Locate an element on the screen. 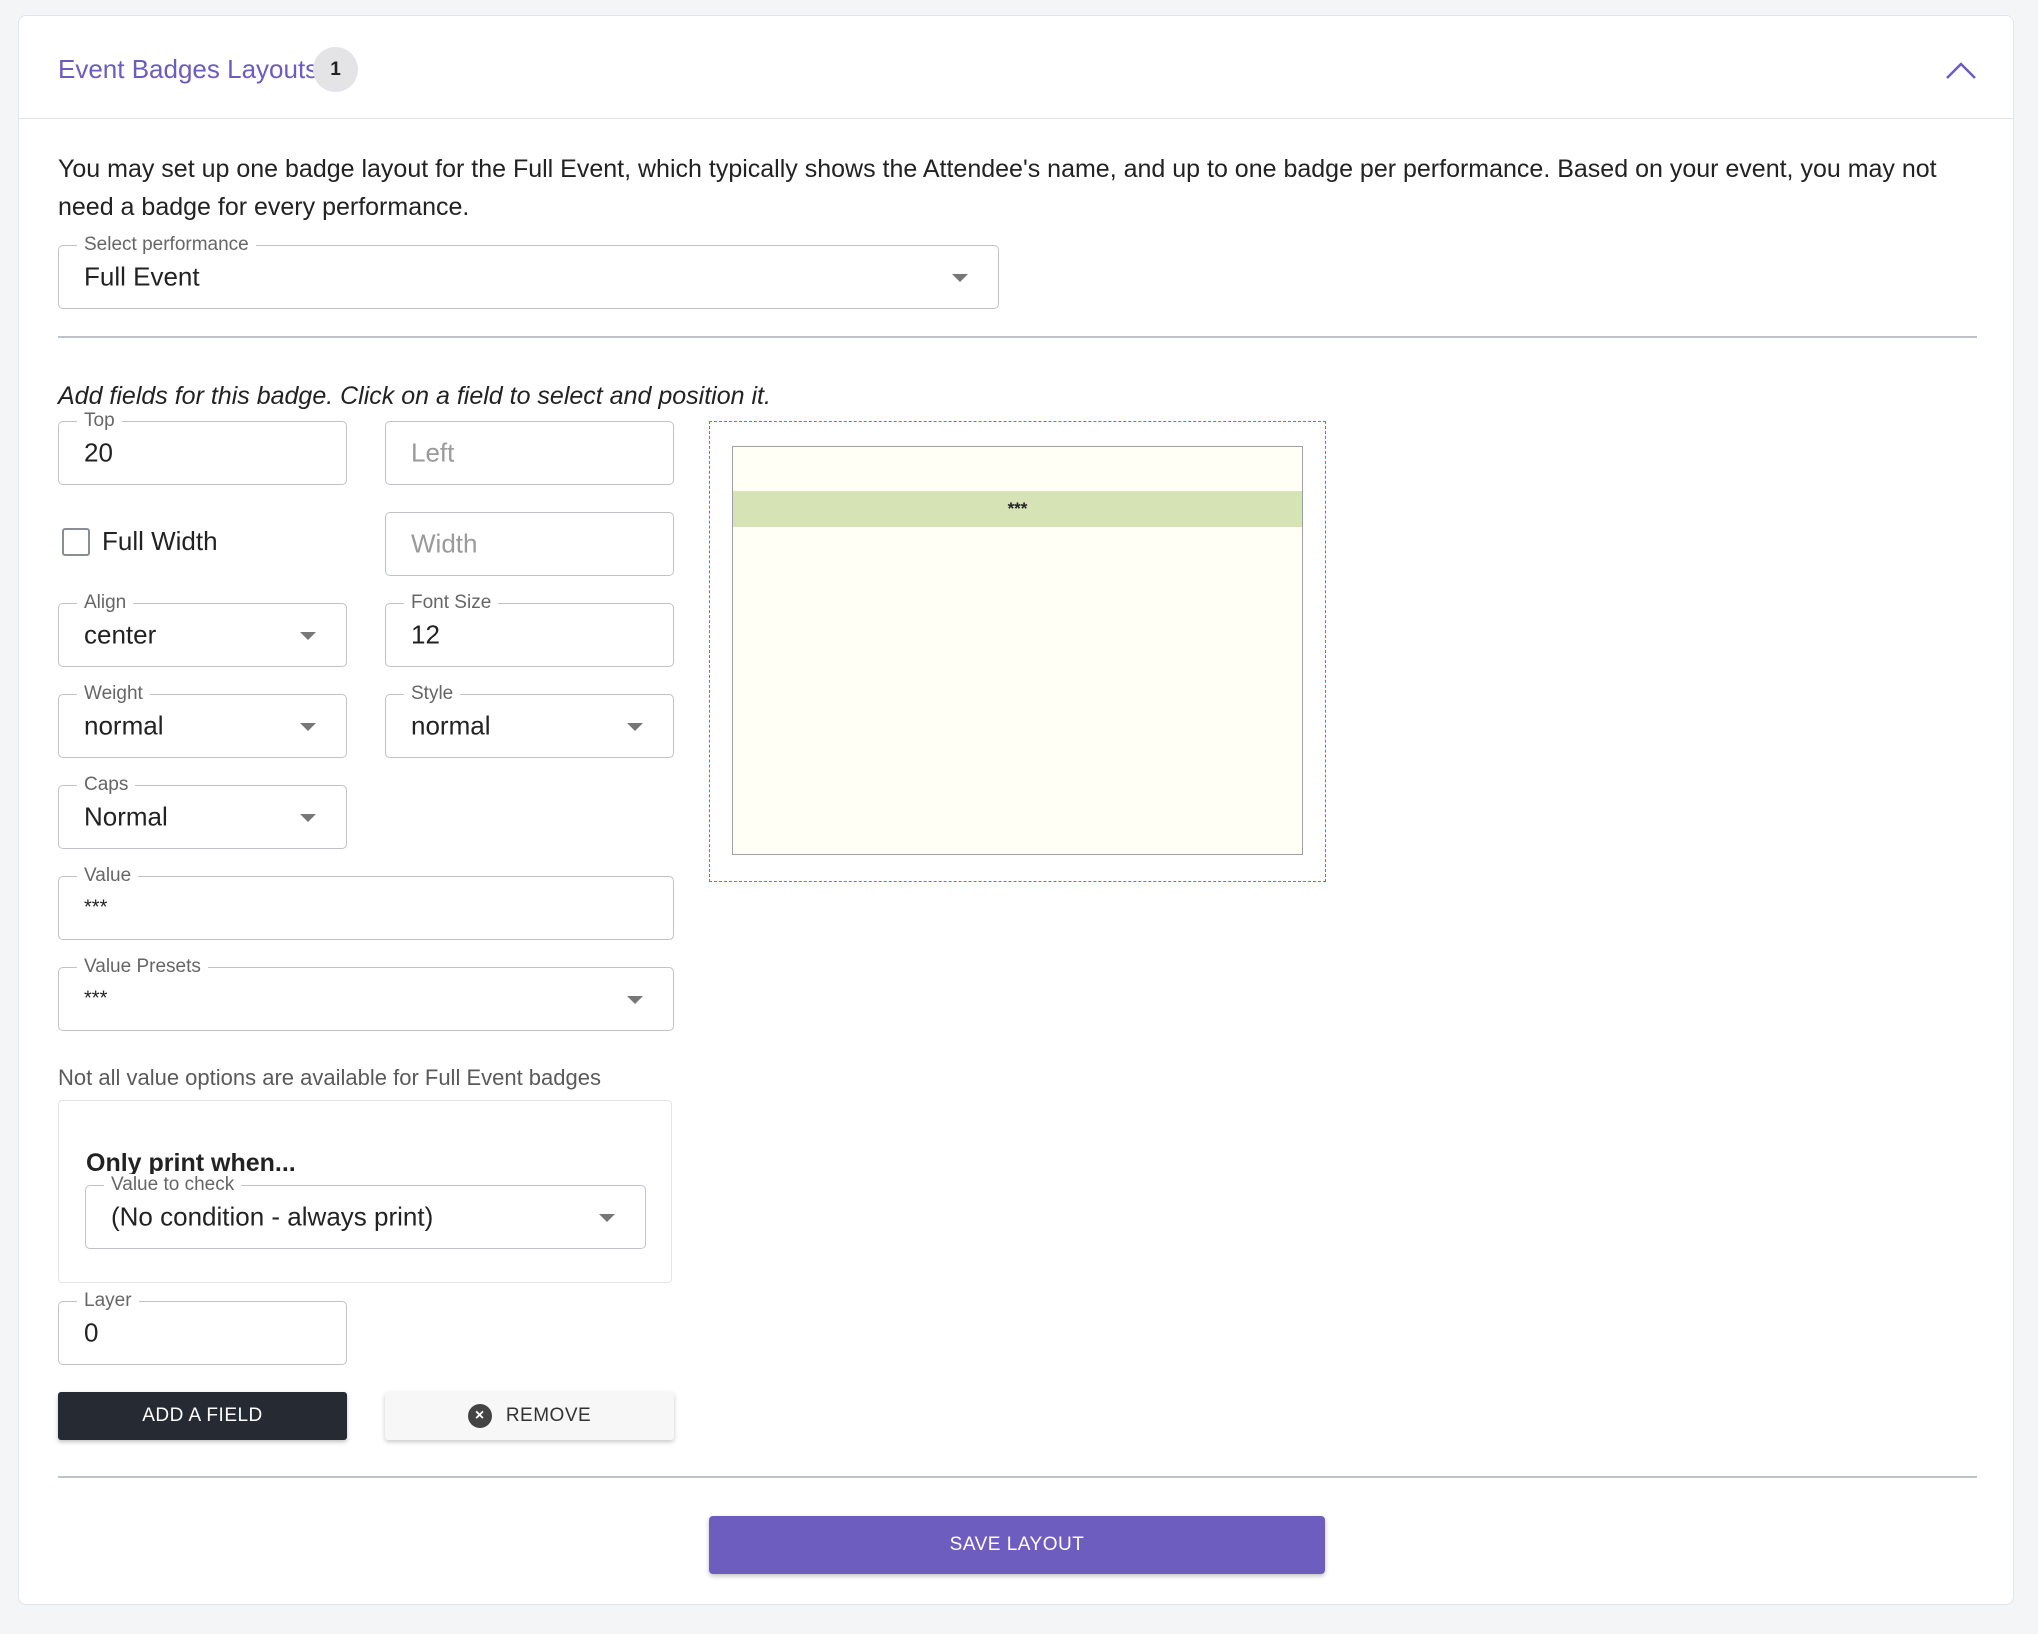  font-size-value: 12 is located at coordinates (425, 634).